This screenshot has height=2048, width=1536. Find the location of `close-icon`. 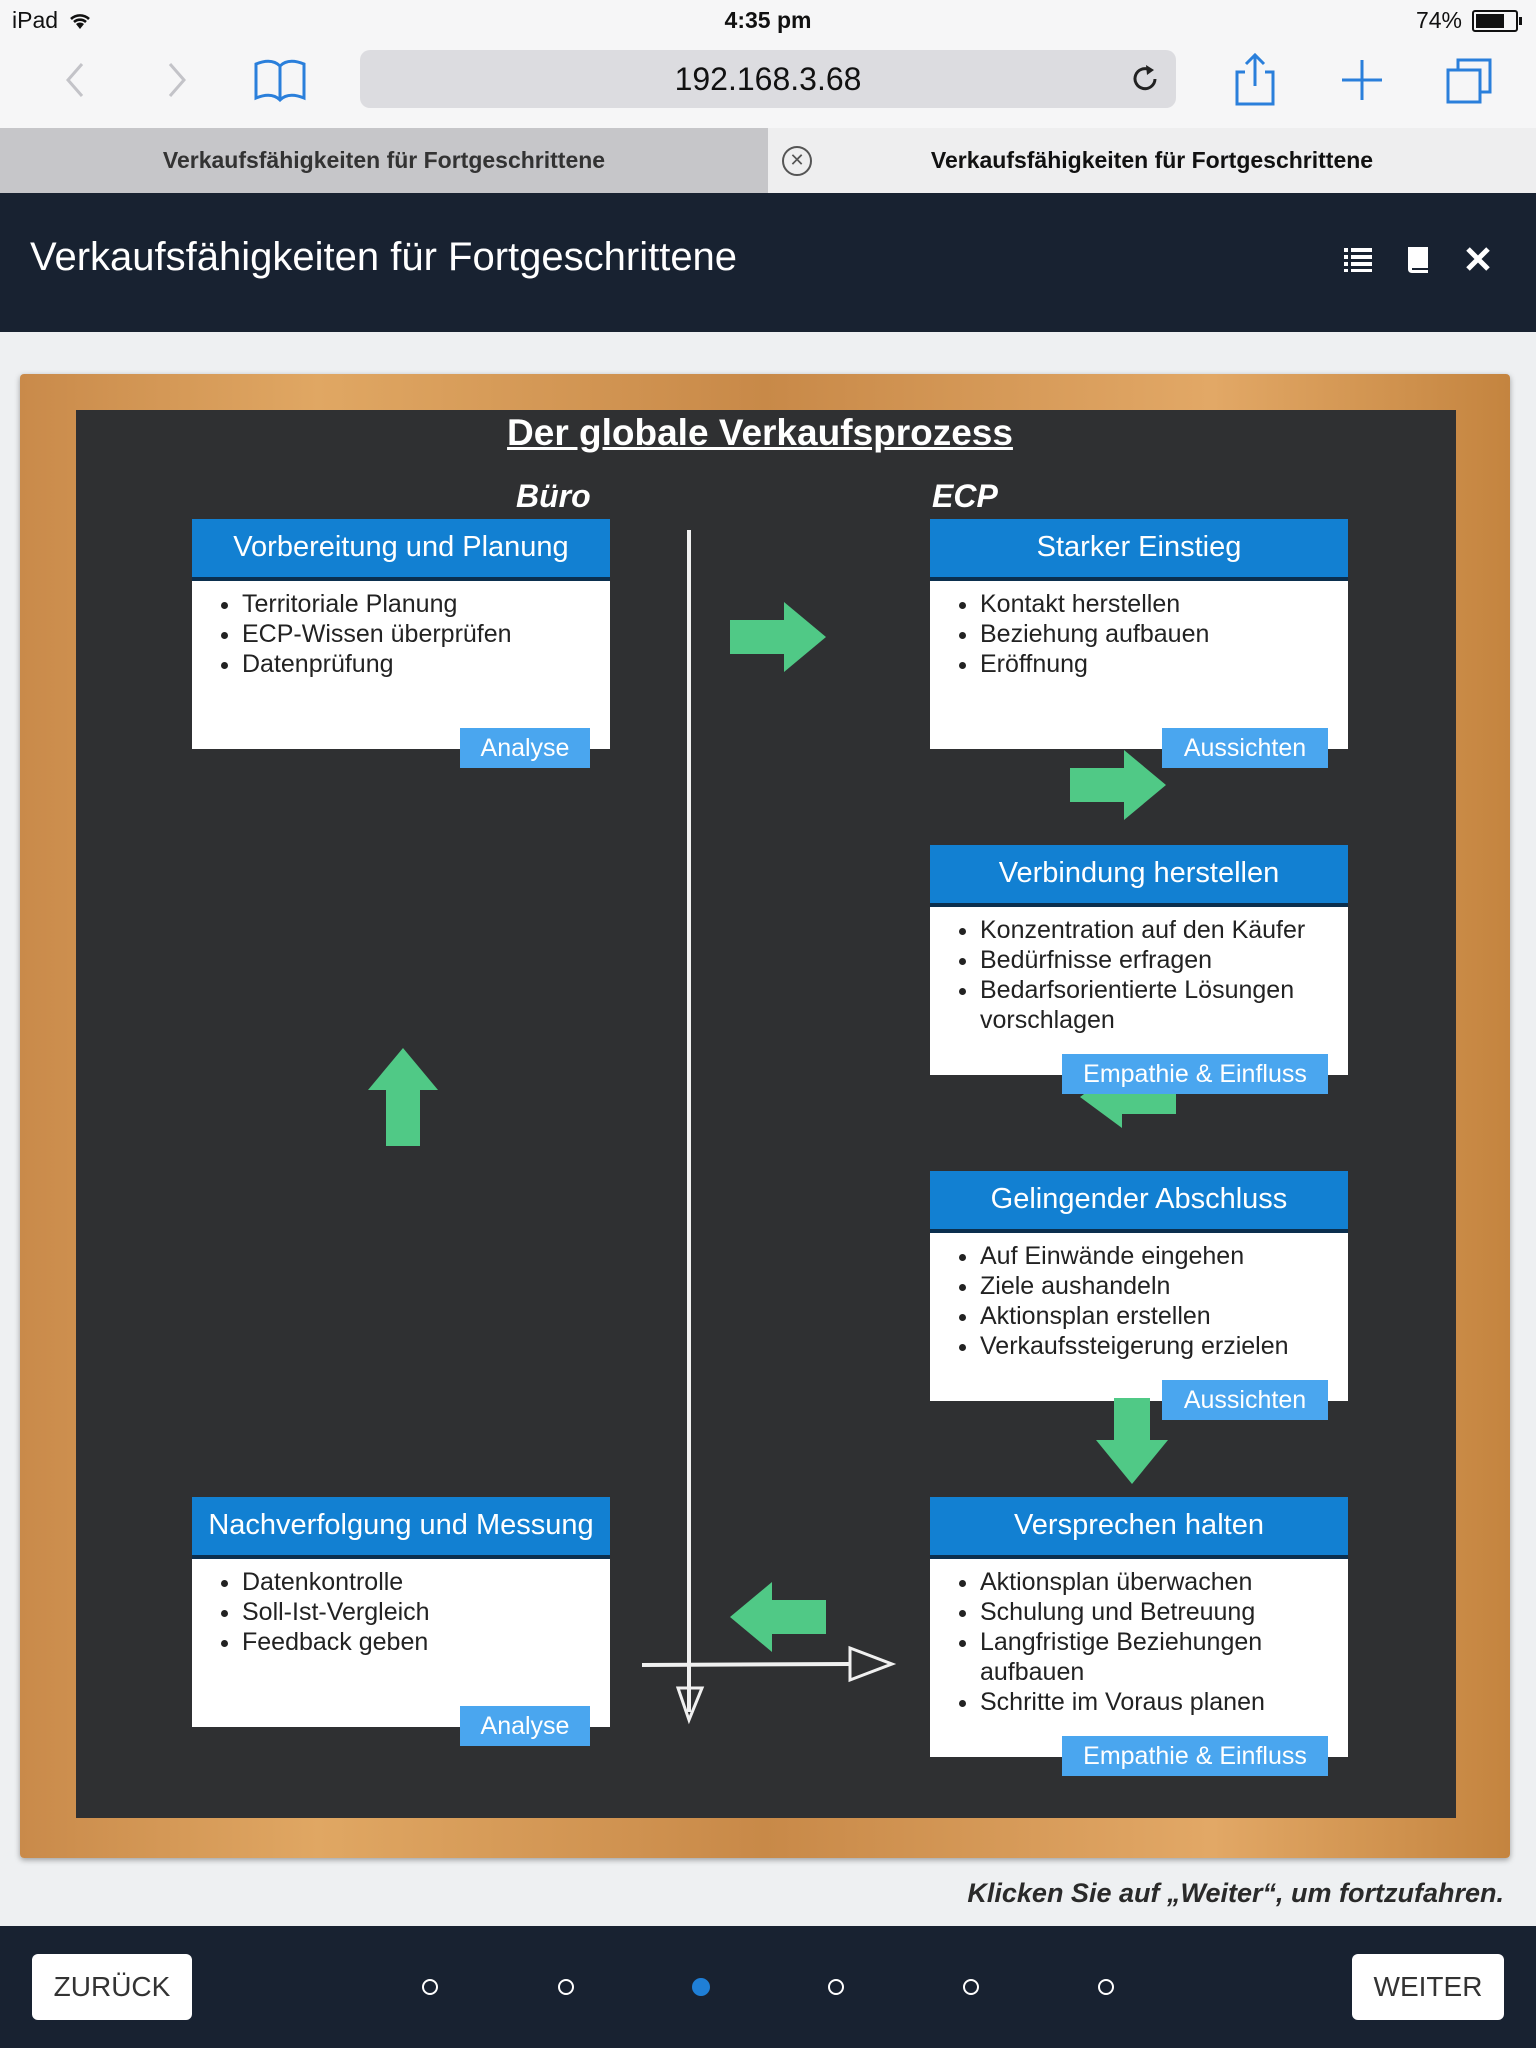

close-icon is located at coordinates (1478, 259).